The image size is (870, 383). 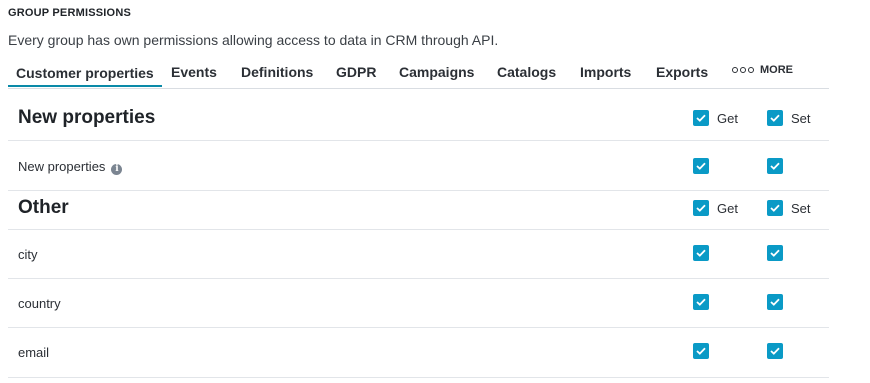 What do you see at coordinates (526, 72) in the screenshot?
I see `tab-catalogs: Catalogs` at bounding box center [526, 72].